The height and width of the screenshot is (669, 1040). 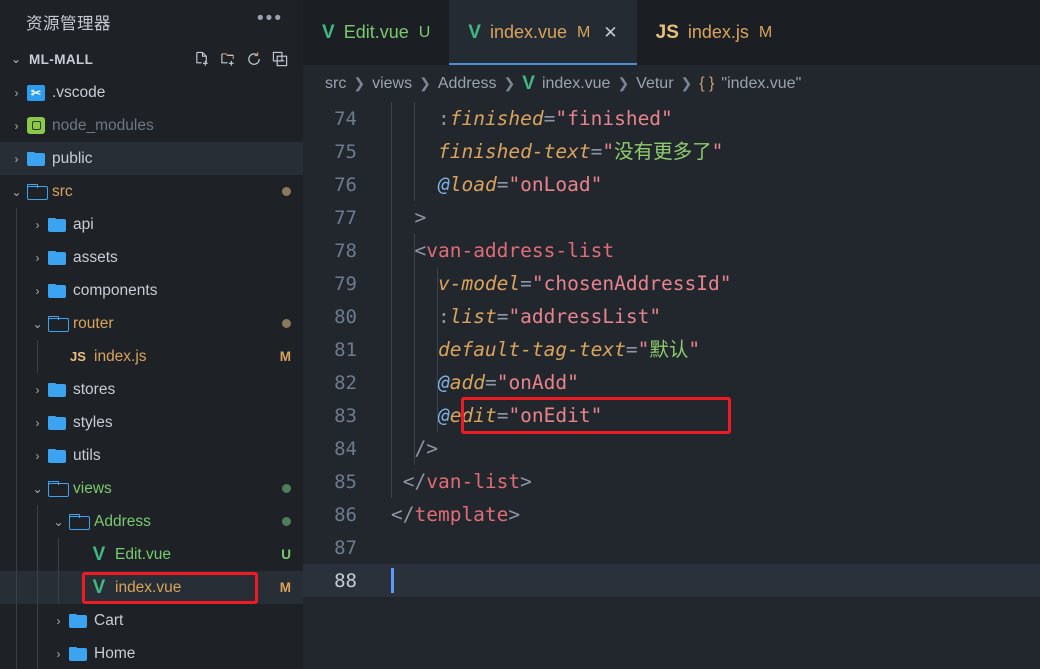 I want to click on refresh-icon, so click(x=254, y=59).